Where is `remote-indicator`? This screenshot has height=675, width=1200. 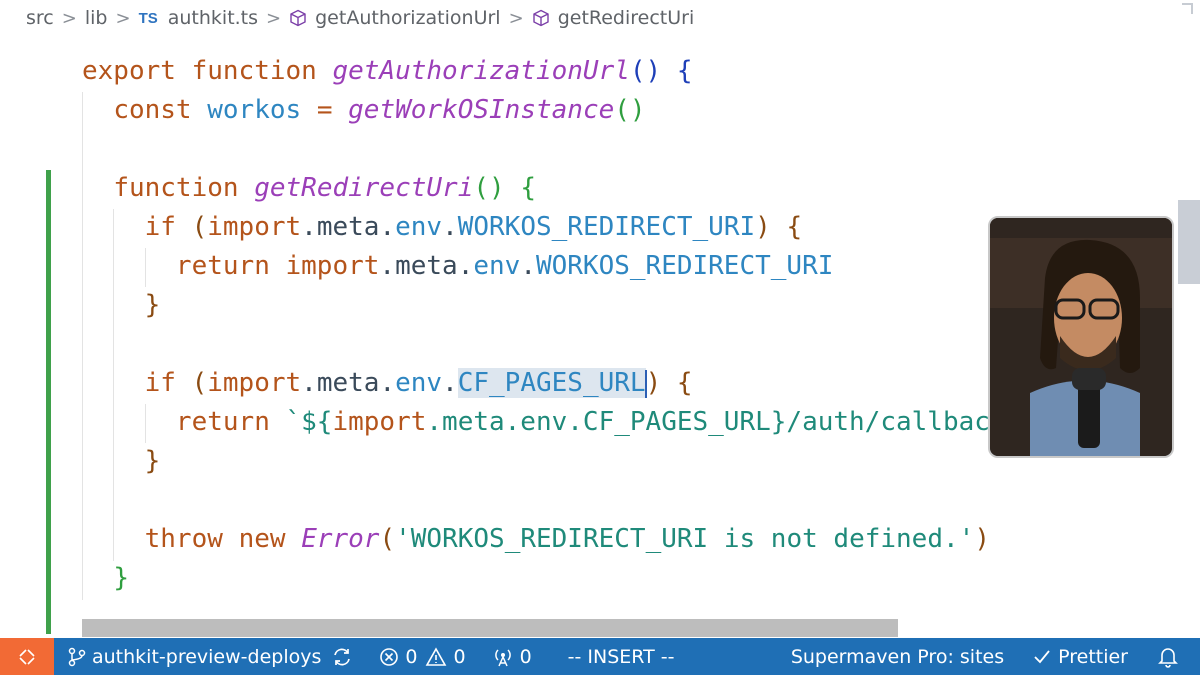 remote-indicator is located at coordinates (27, 656).